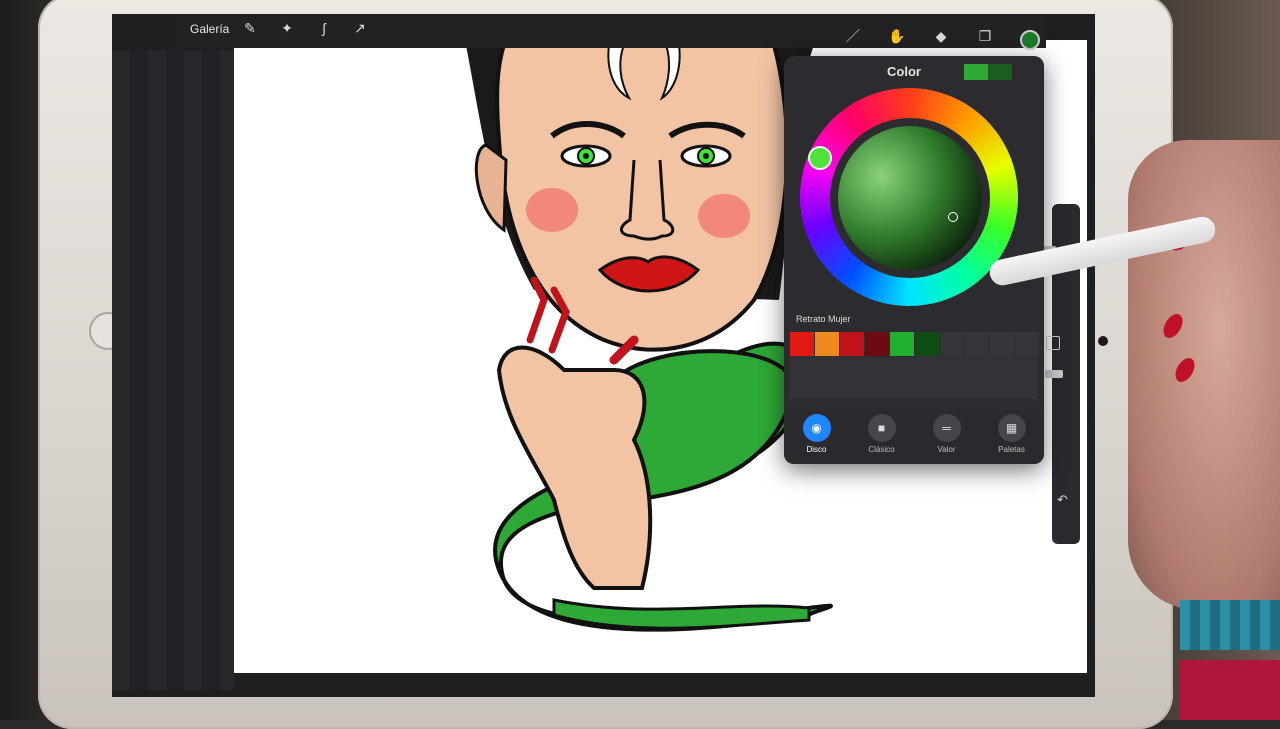 This screenshot has width=1280, height=729. I want to click on disc-icon: ◉, so click(816, 428).